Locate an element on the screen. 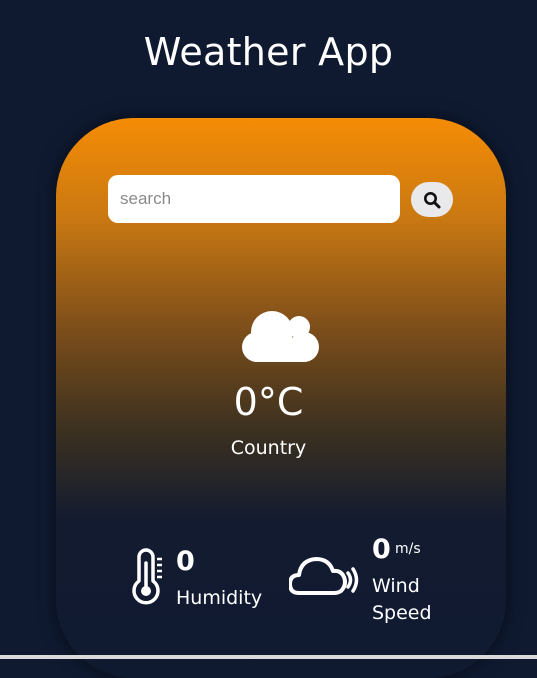  wind-speed-value: 0 is located at coordinates (381, 549).